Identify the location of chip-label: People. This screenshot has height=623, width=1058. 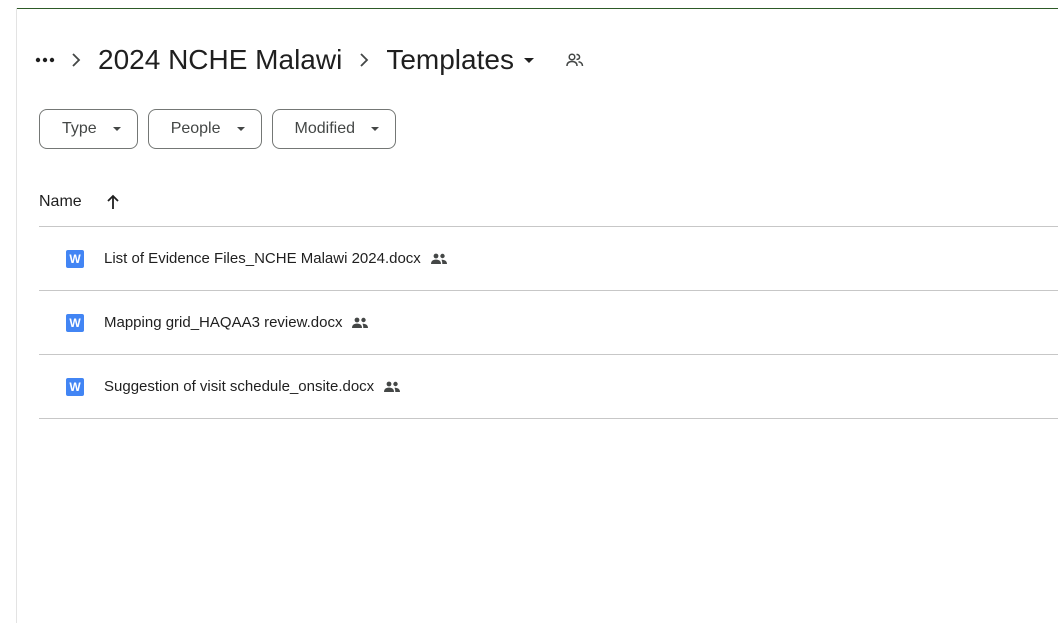
(195, 128).